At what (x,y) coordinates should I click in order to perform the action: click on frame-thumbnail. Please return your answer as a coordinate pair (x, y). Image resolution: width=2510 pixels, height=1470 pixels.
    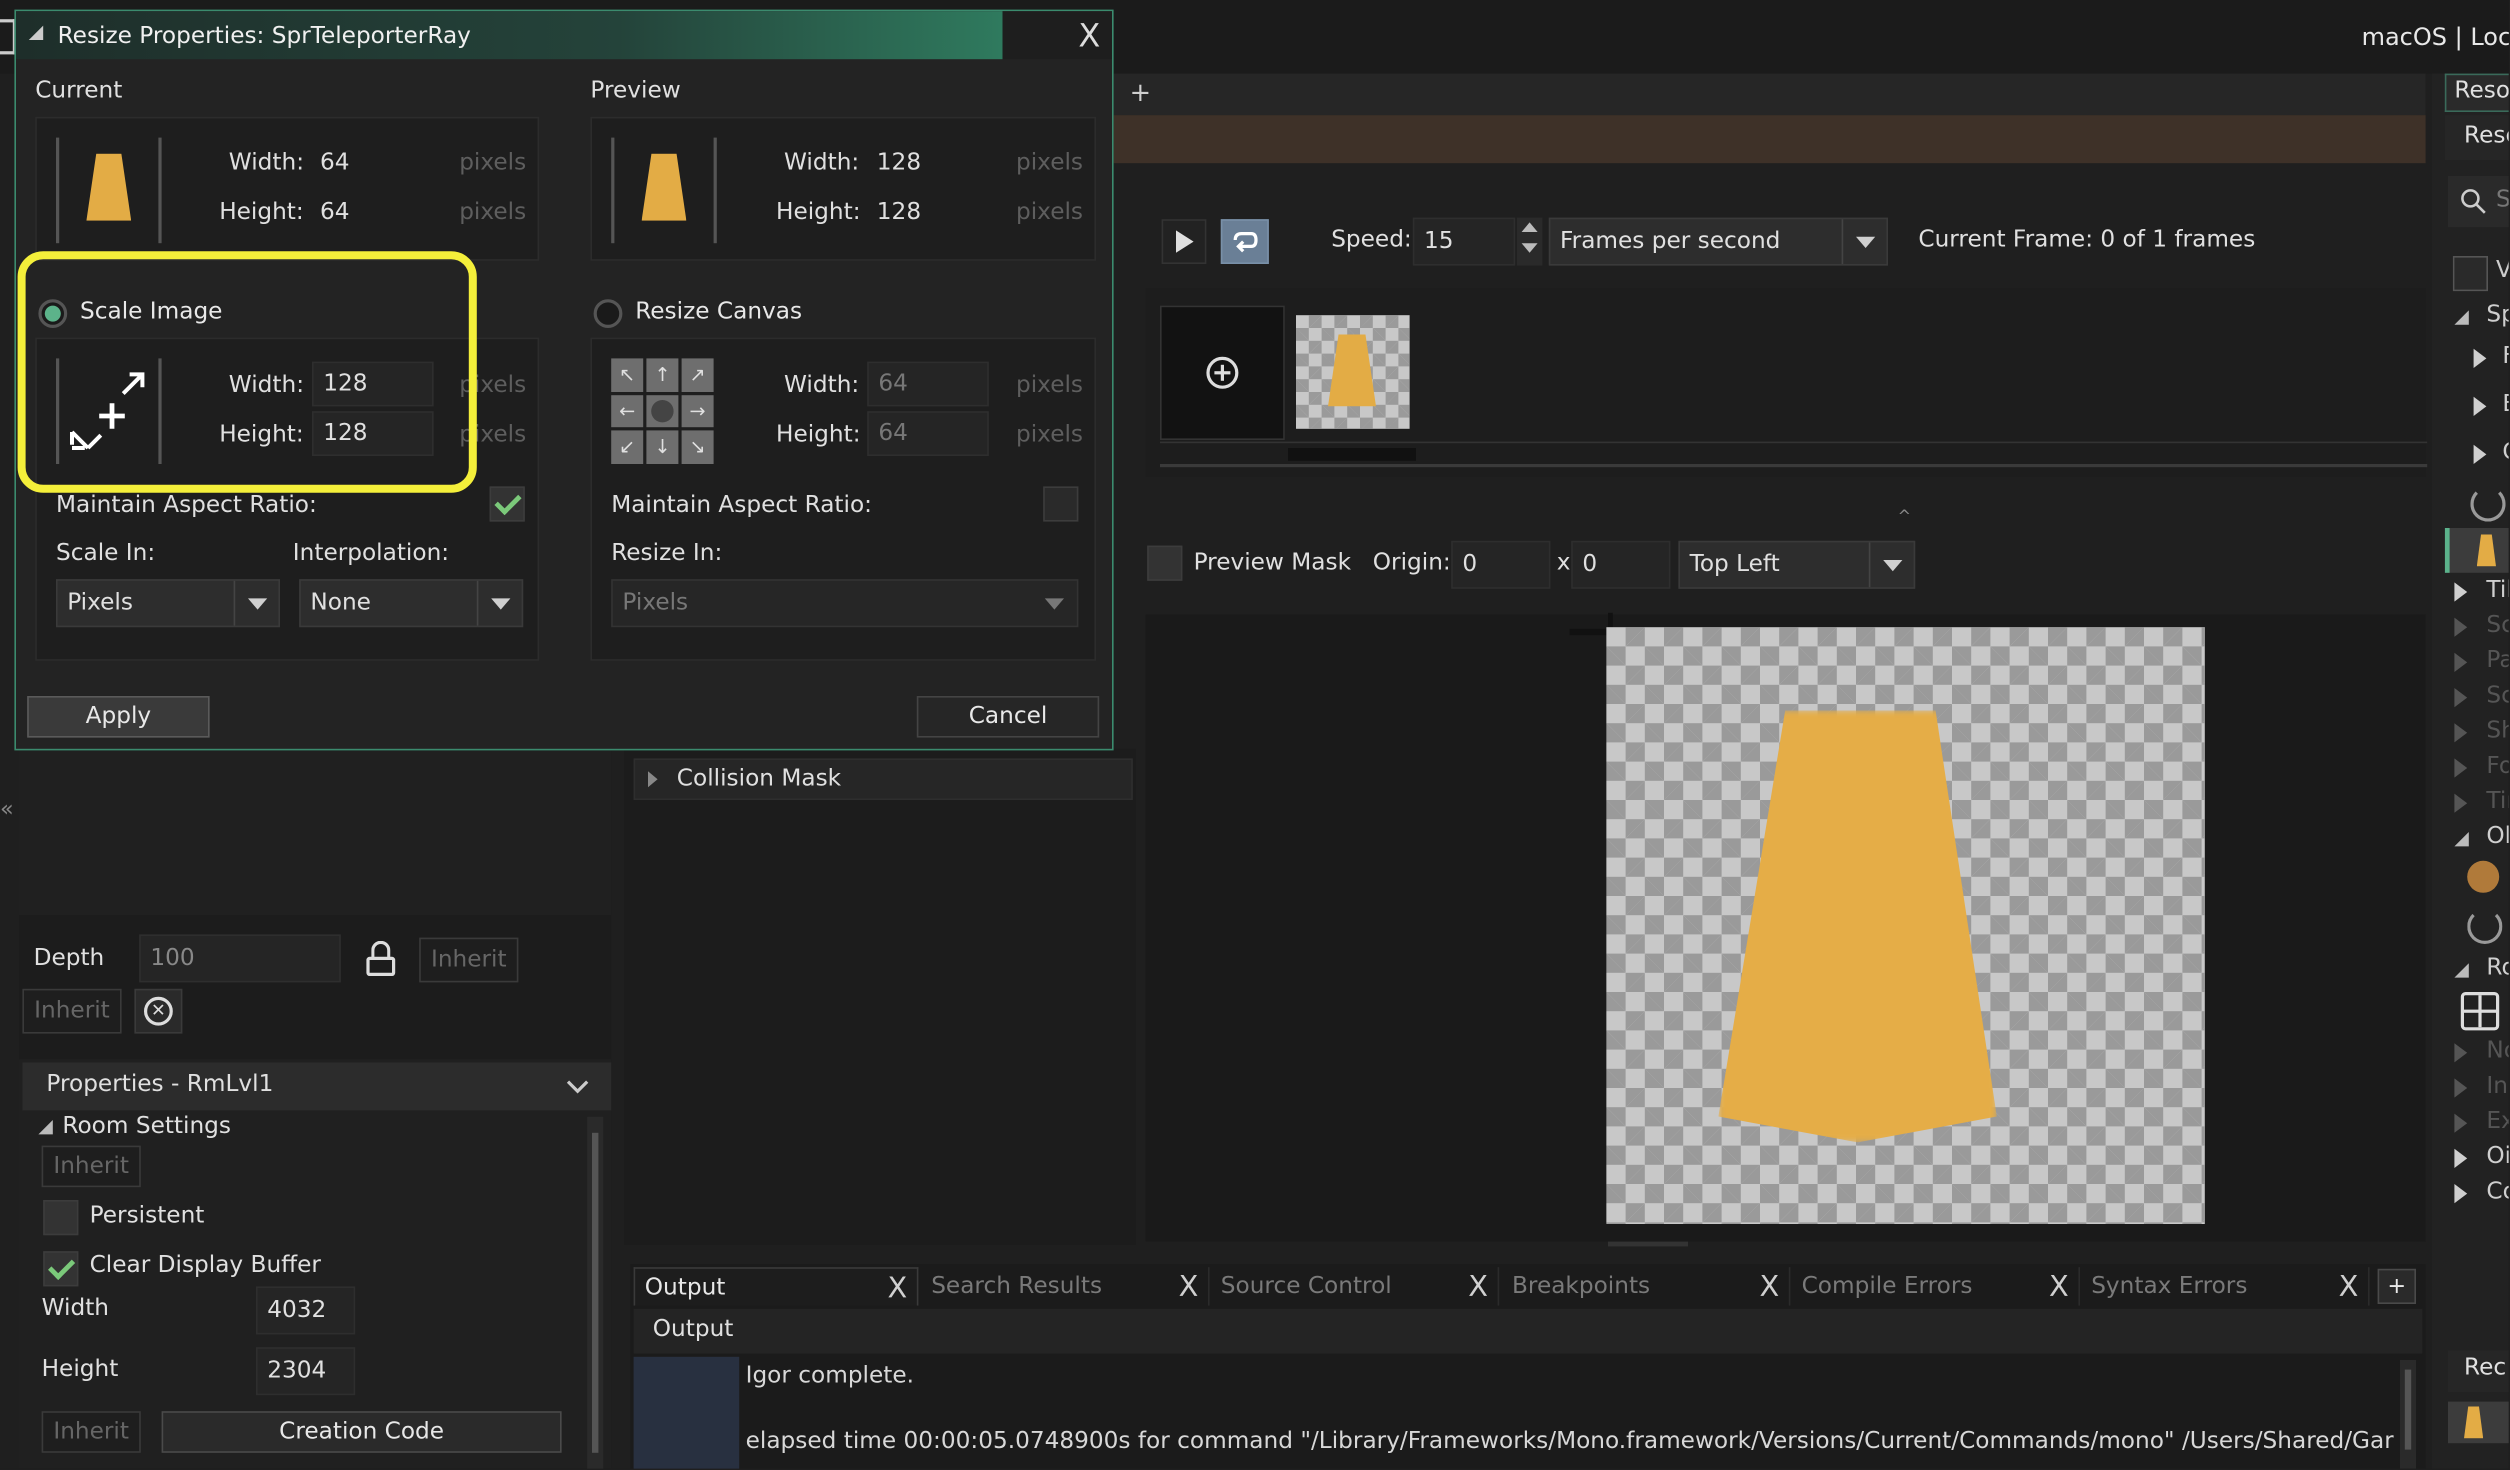
    Looking at the image, I should click on (1353, 372).